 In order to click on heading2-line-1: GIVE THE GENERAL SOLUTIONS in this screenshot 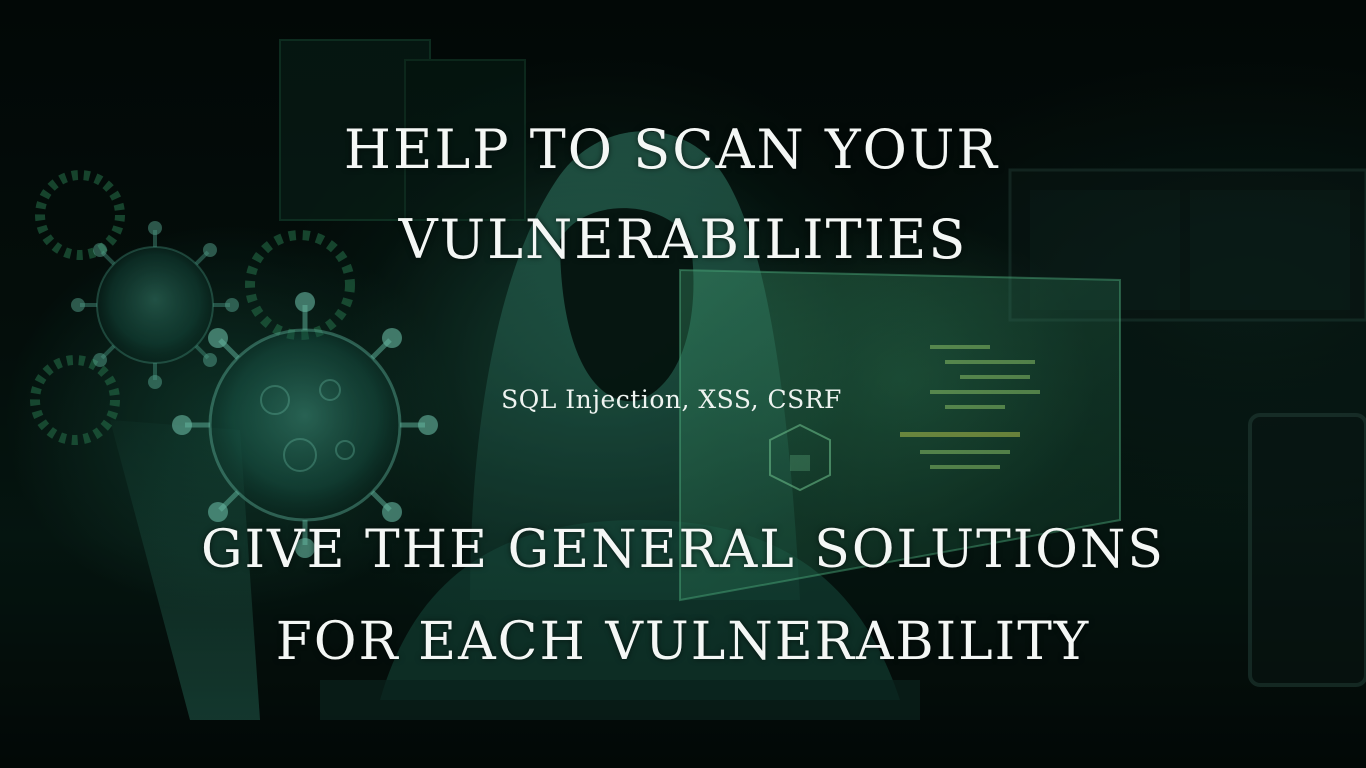, I will do `click(683, 550)`.